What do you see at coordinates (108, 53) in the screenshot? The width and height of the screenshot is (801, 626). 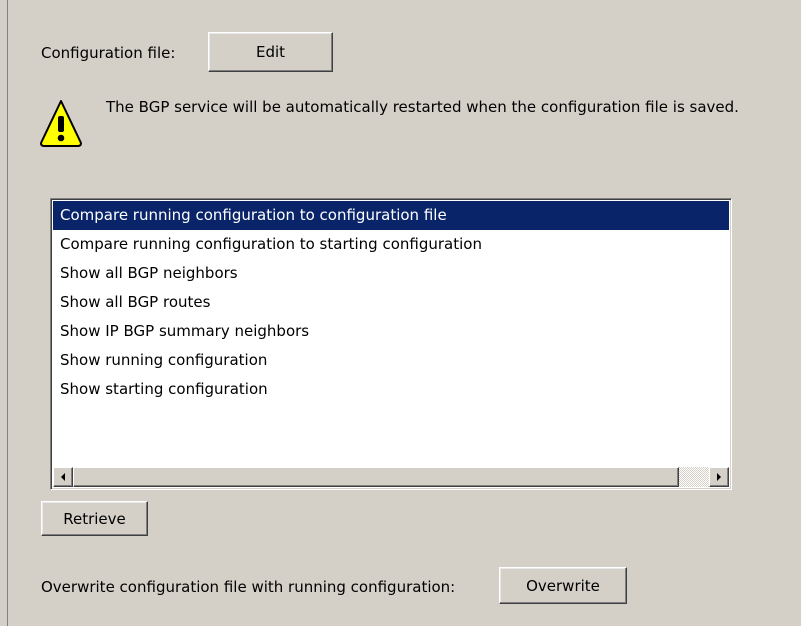 I see `configuration-file-label: Configuration file:` at bounding box center [108, 53].